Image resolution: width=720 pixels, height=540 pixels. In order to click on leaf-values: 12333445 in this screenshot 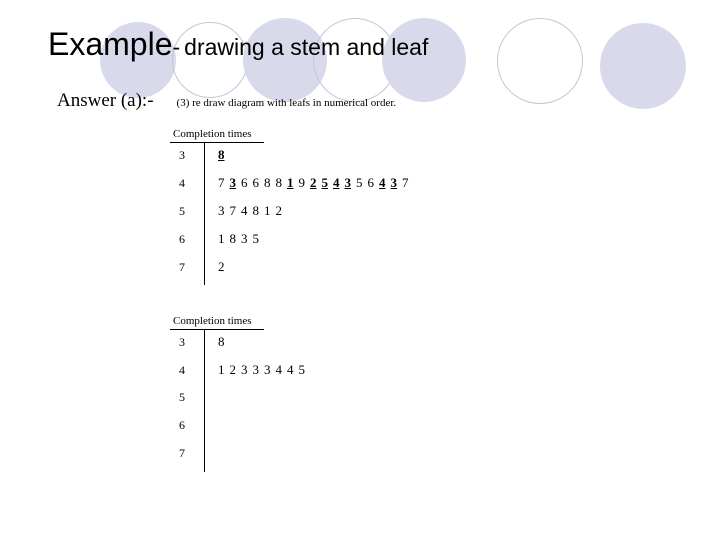, I will do `click(257, 370)`.